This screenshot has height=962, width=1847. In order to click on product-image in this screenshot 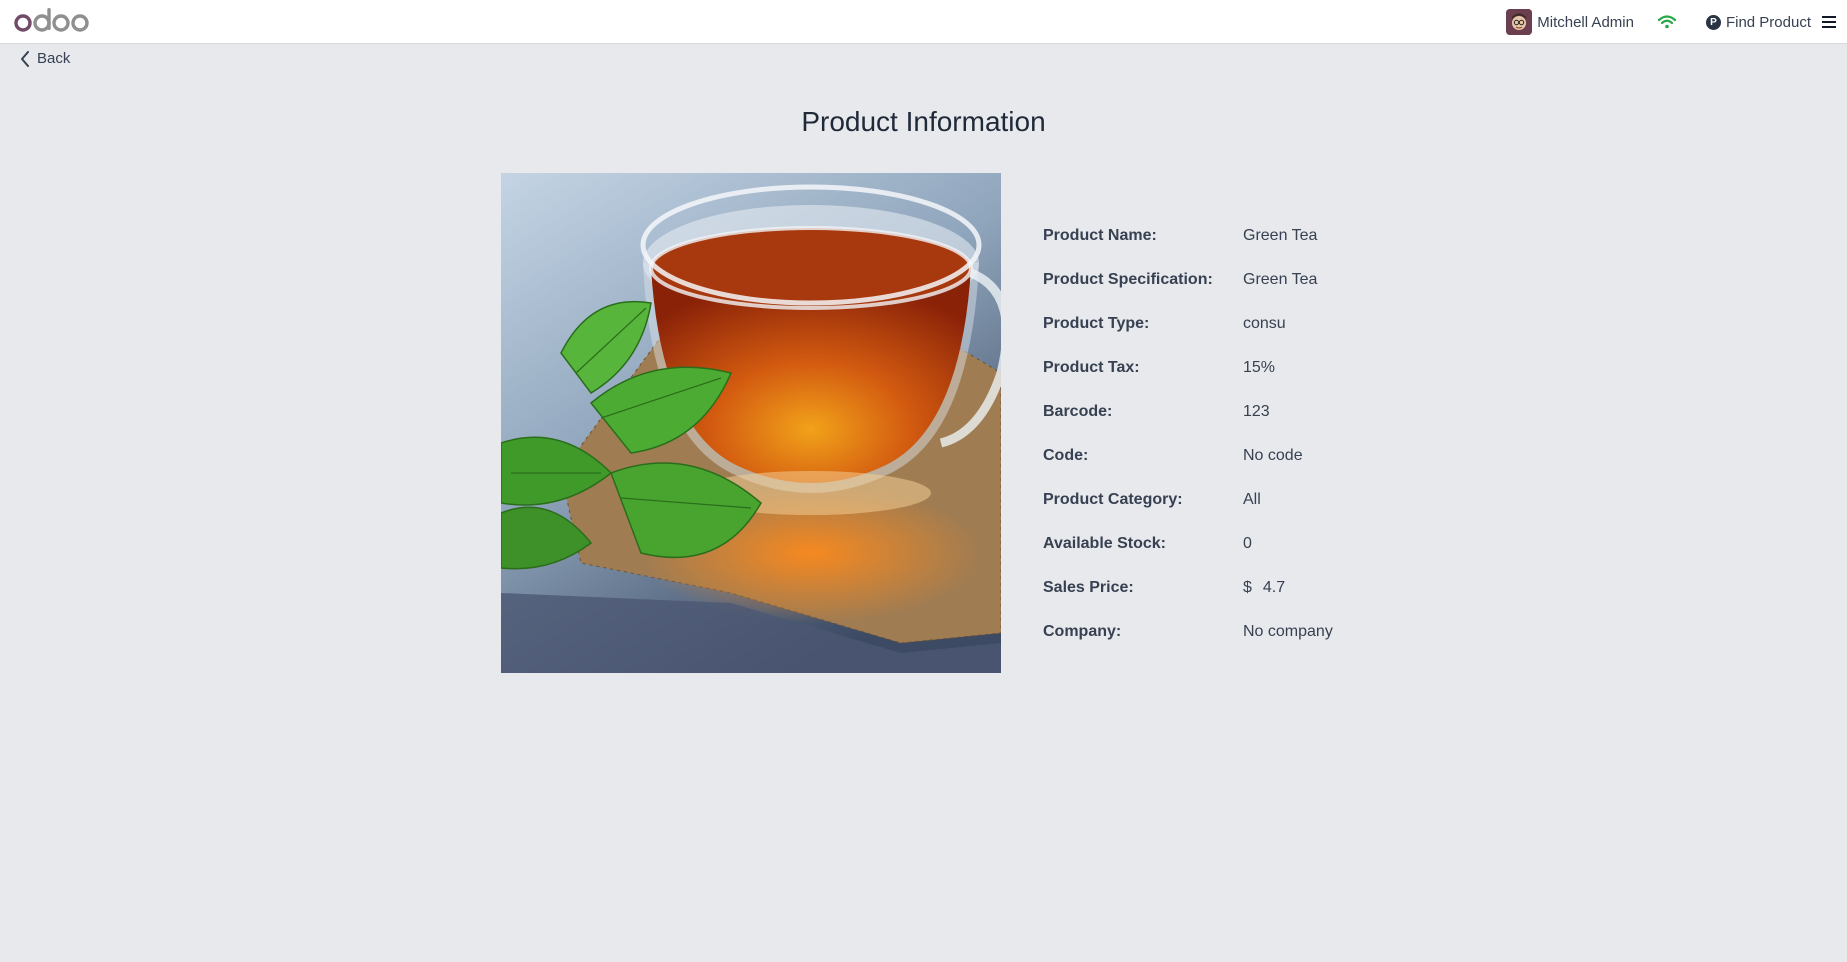, I will do `click(751, 423)`.